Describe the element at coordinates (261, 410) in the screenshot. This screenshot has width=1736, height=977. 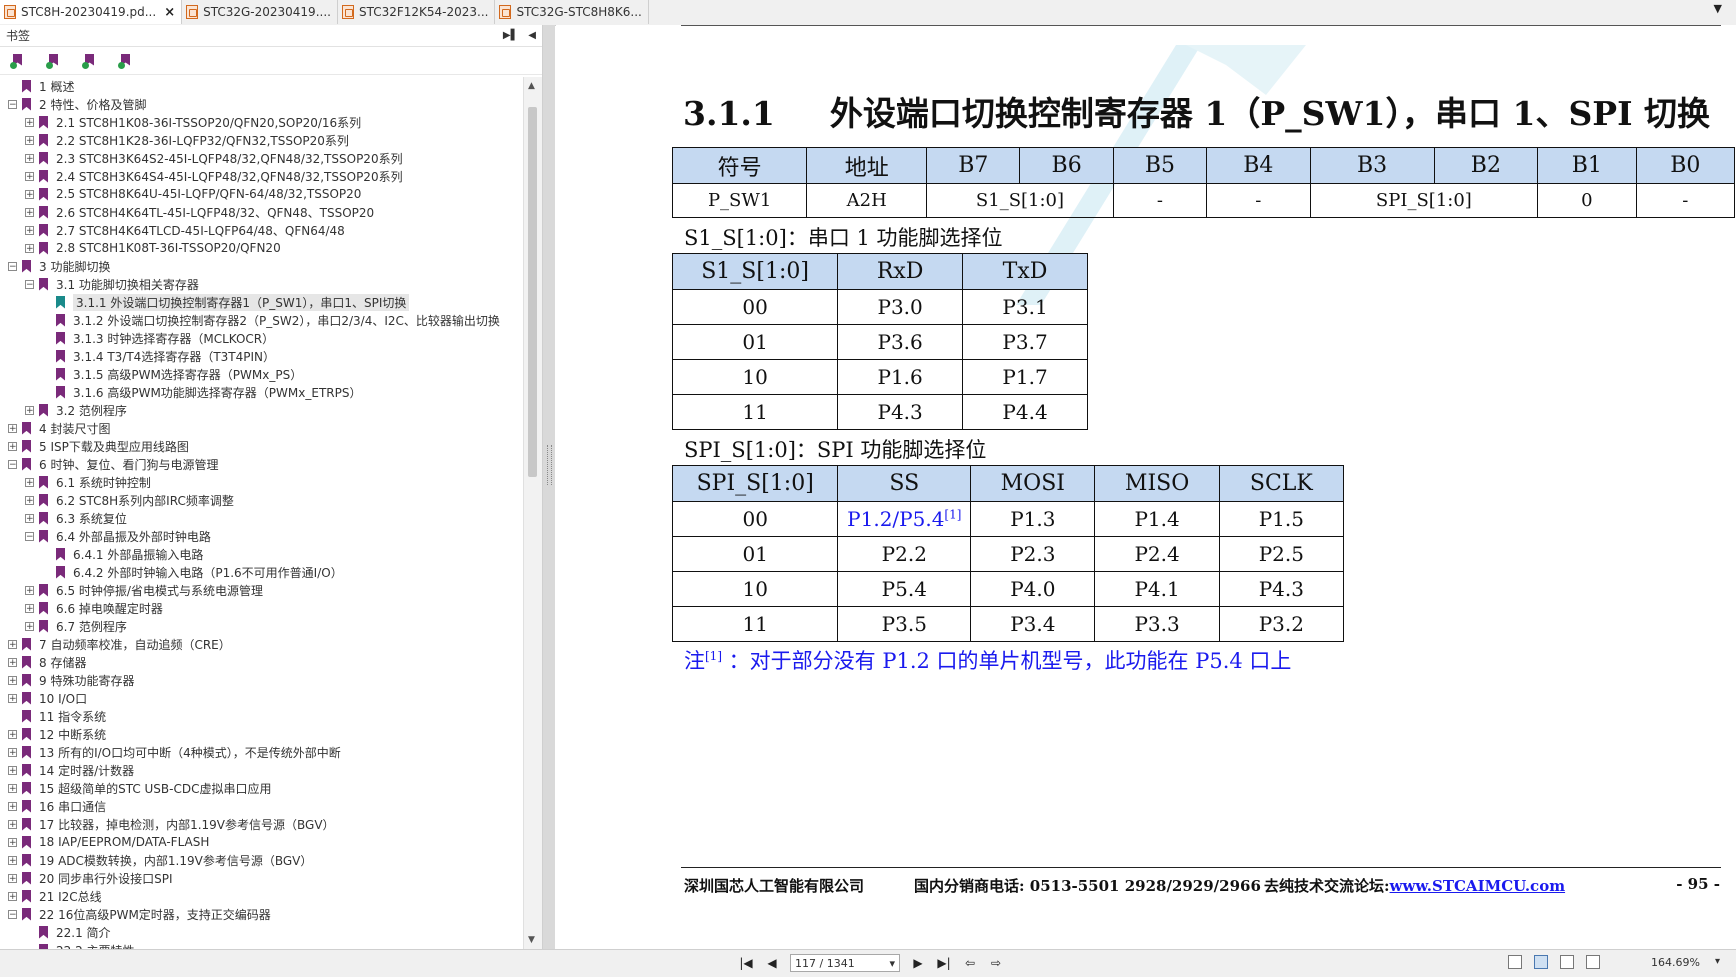
I see `sidebar-item: +3.2 范例程序` at that location.